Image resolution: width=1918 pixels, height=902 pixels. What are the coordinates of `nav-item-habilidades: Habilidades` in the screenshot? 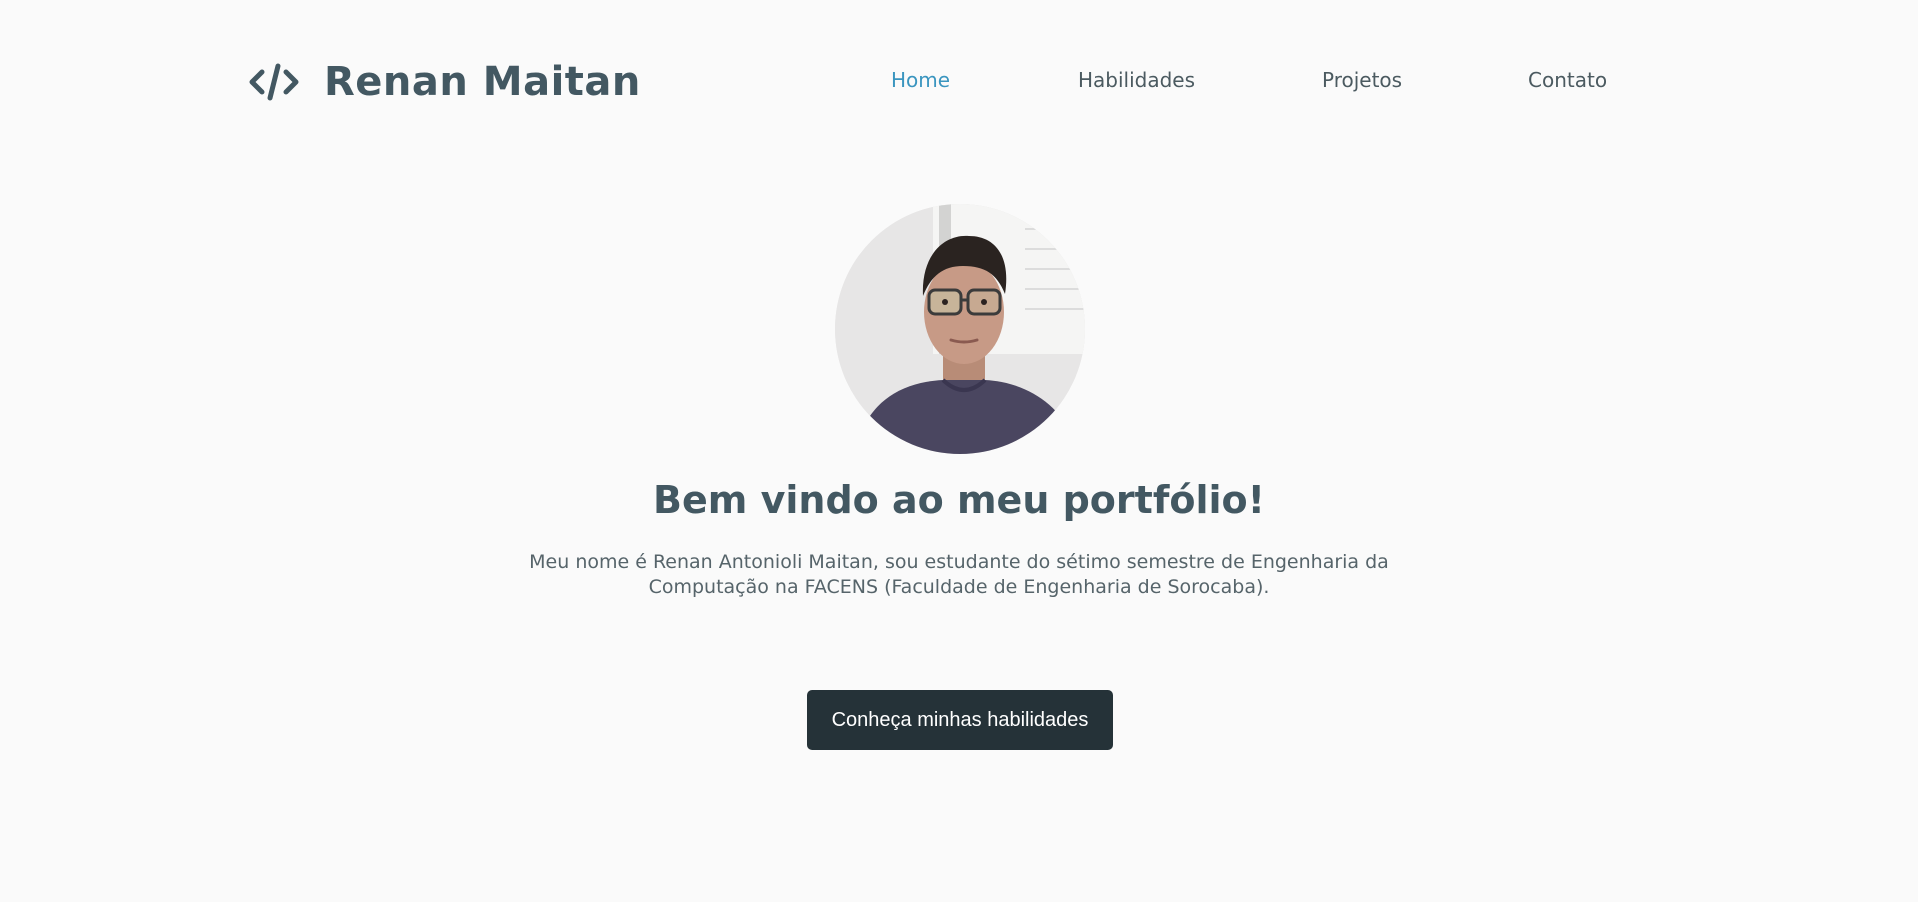 It's located at (1136, 80).